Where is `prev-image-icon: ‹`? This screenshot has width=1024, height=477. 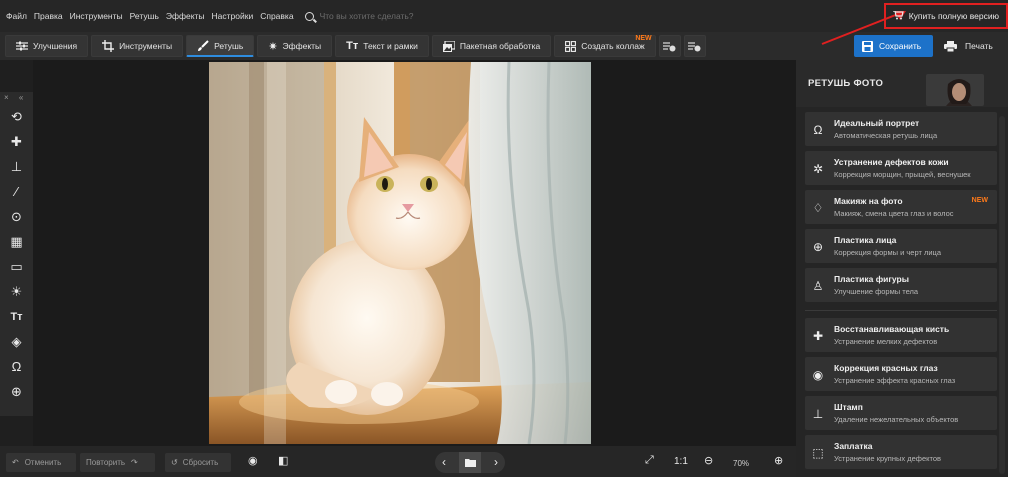
prev-image-icon: ‹ is located at coordinates (444, 462).